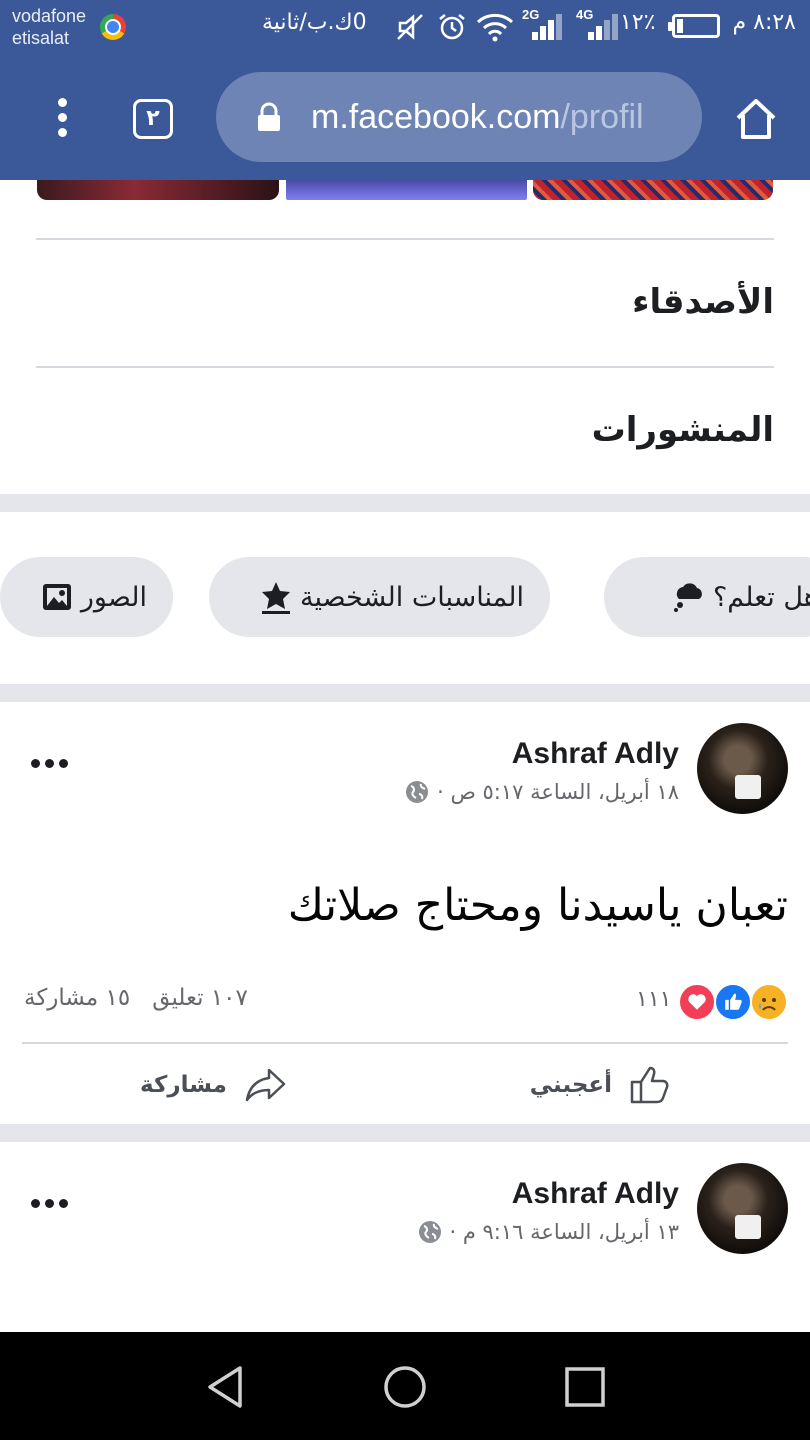  What do you see at coordinates (585, 1387) in the screenshot?
I see `recents-icon` at bounding box center [585, 1387].